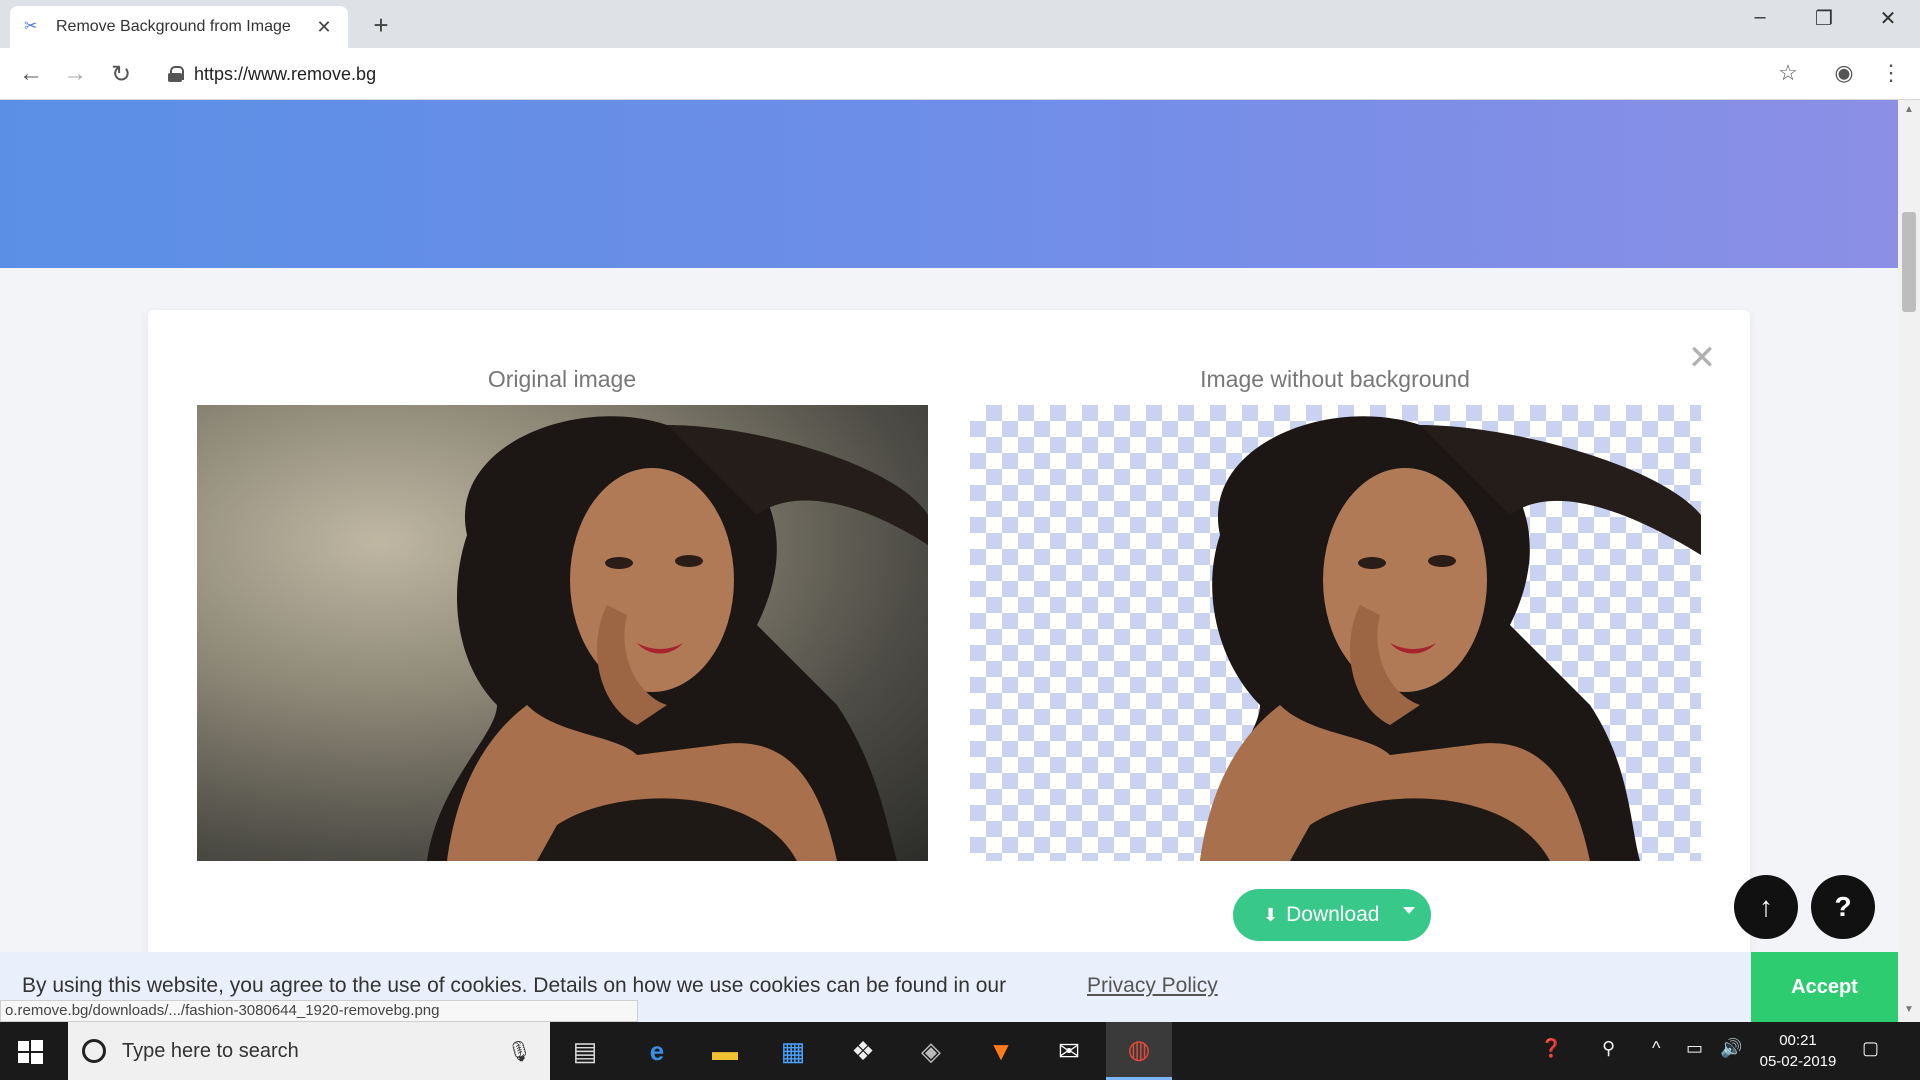  I want to click on lock-icon, so click(176, 74).